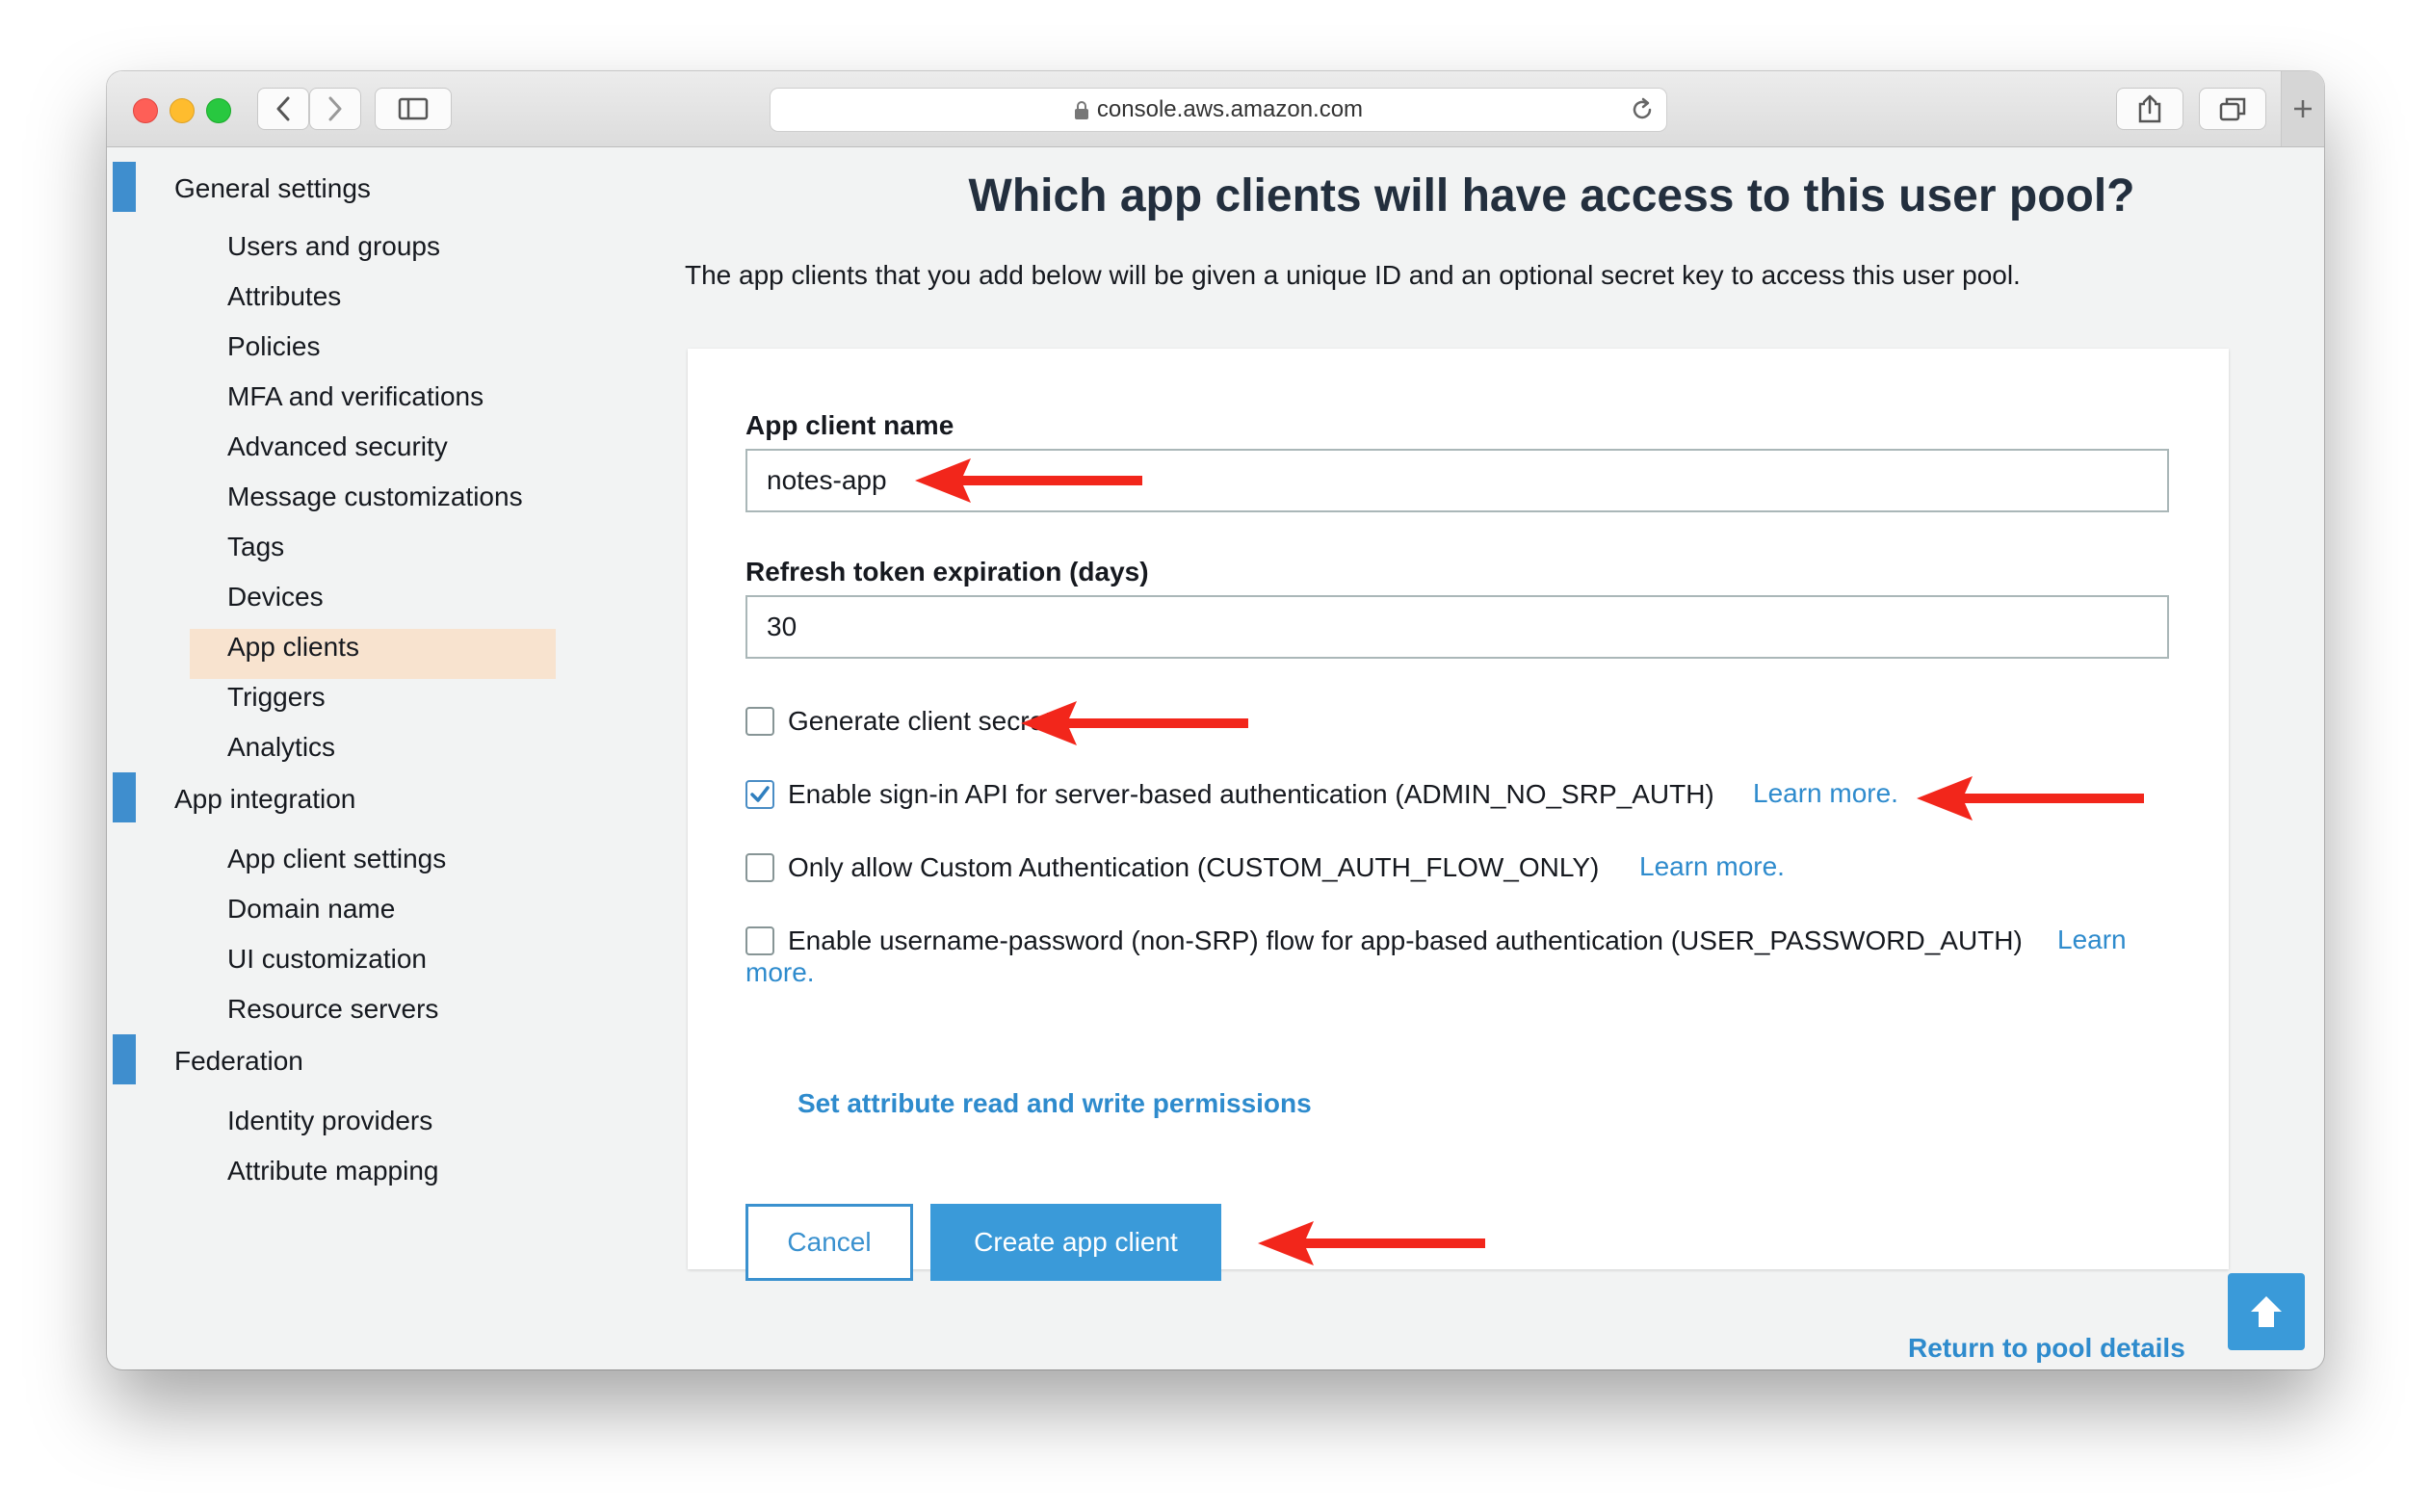 The height and width of the screenshot is (1512, 2431). What do you see at coordinates (1642, 109) in the screenshot?
I see `reload-icon` at bounding box center [1642, 109].